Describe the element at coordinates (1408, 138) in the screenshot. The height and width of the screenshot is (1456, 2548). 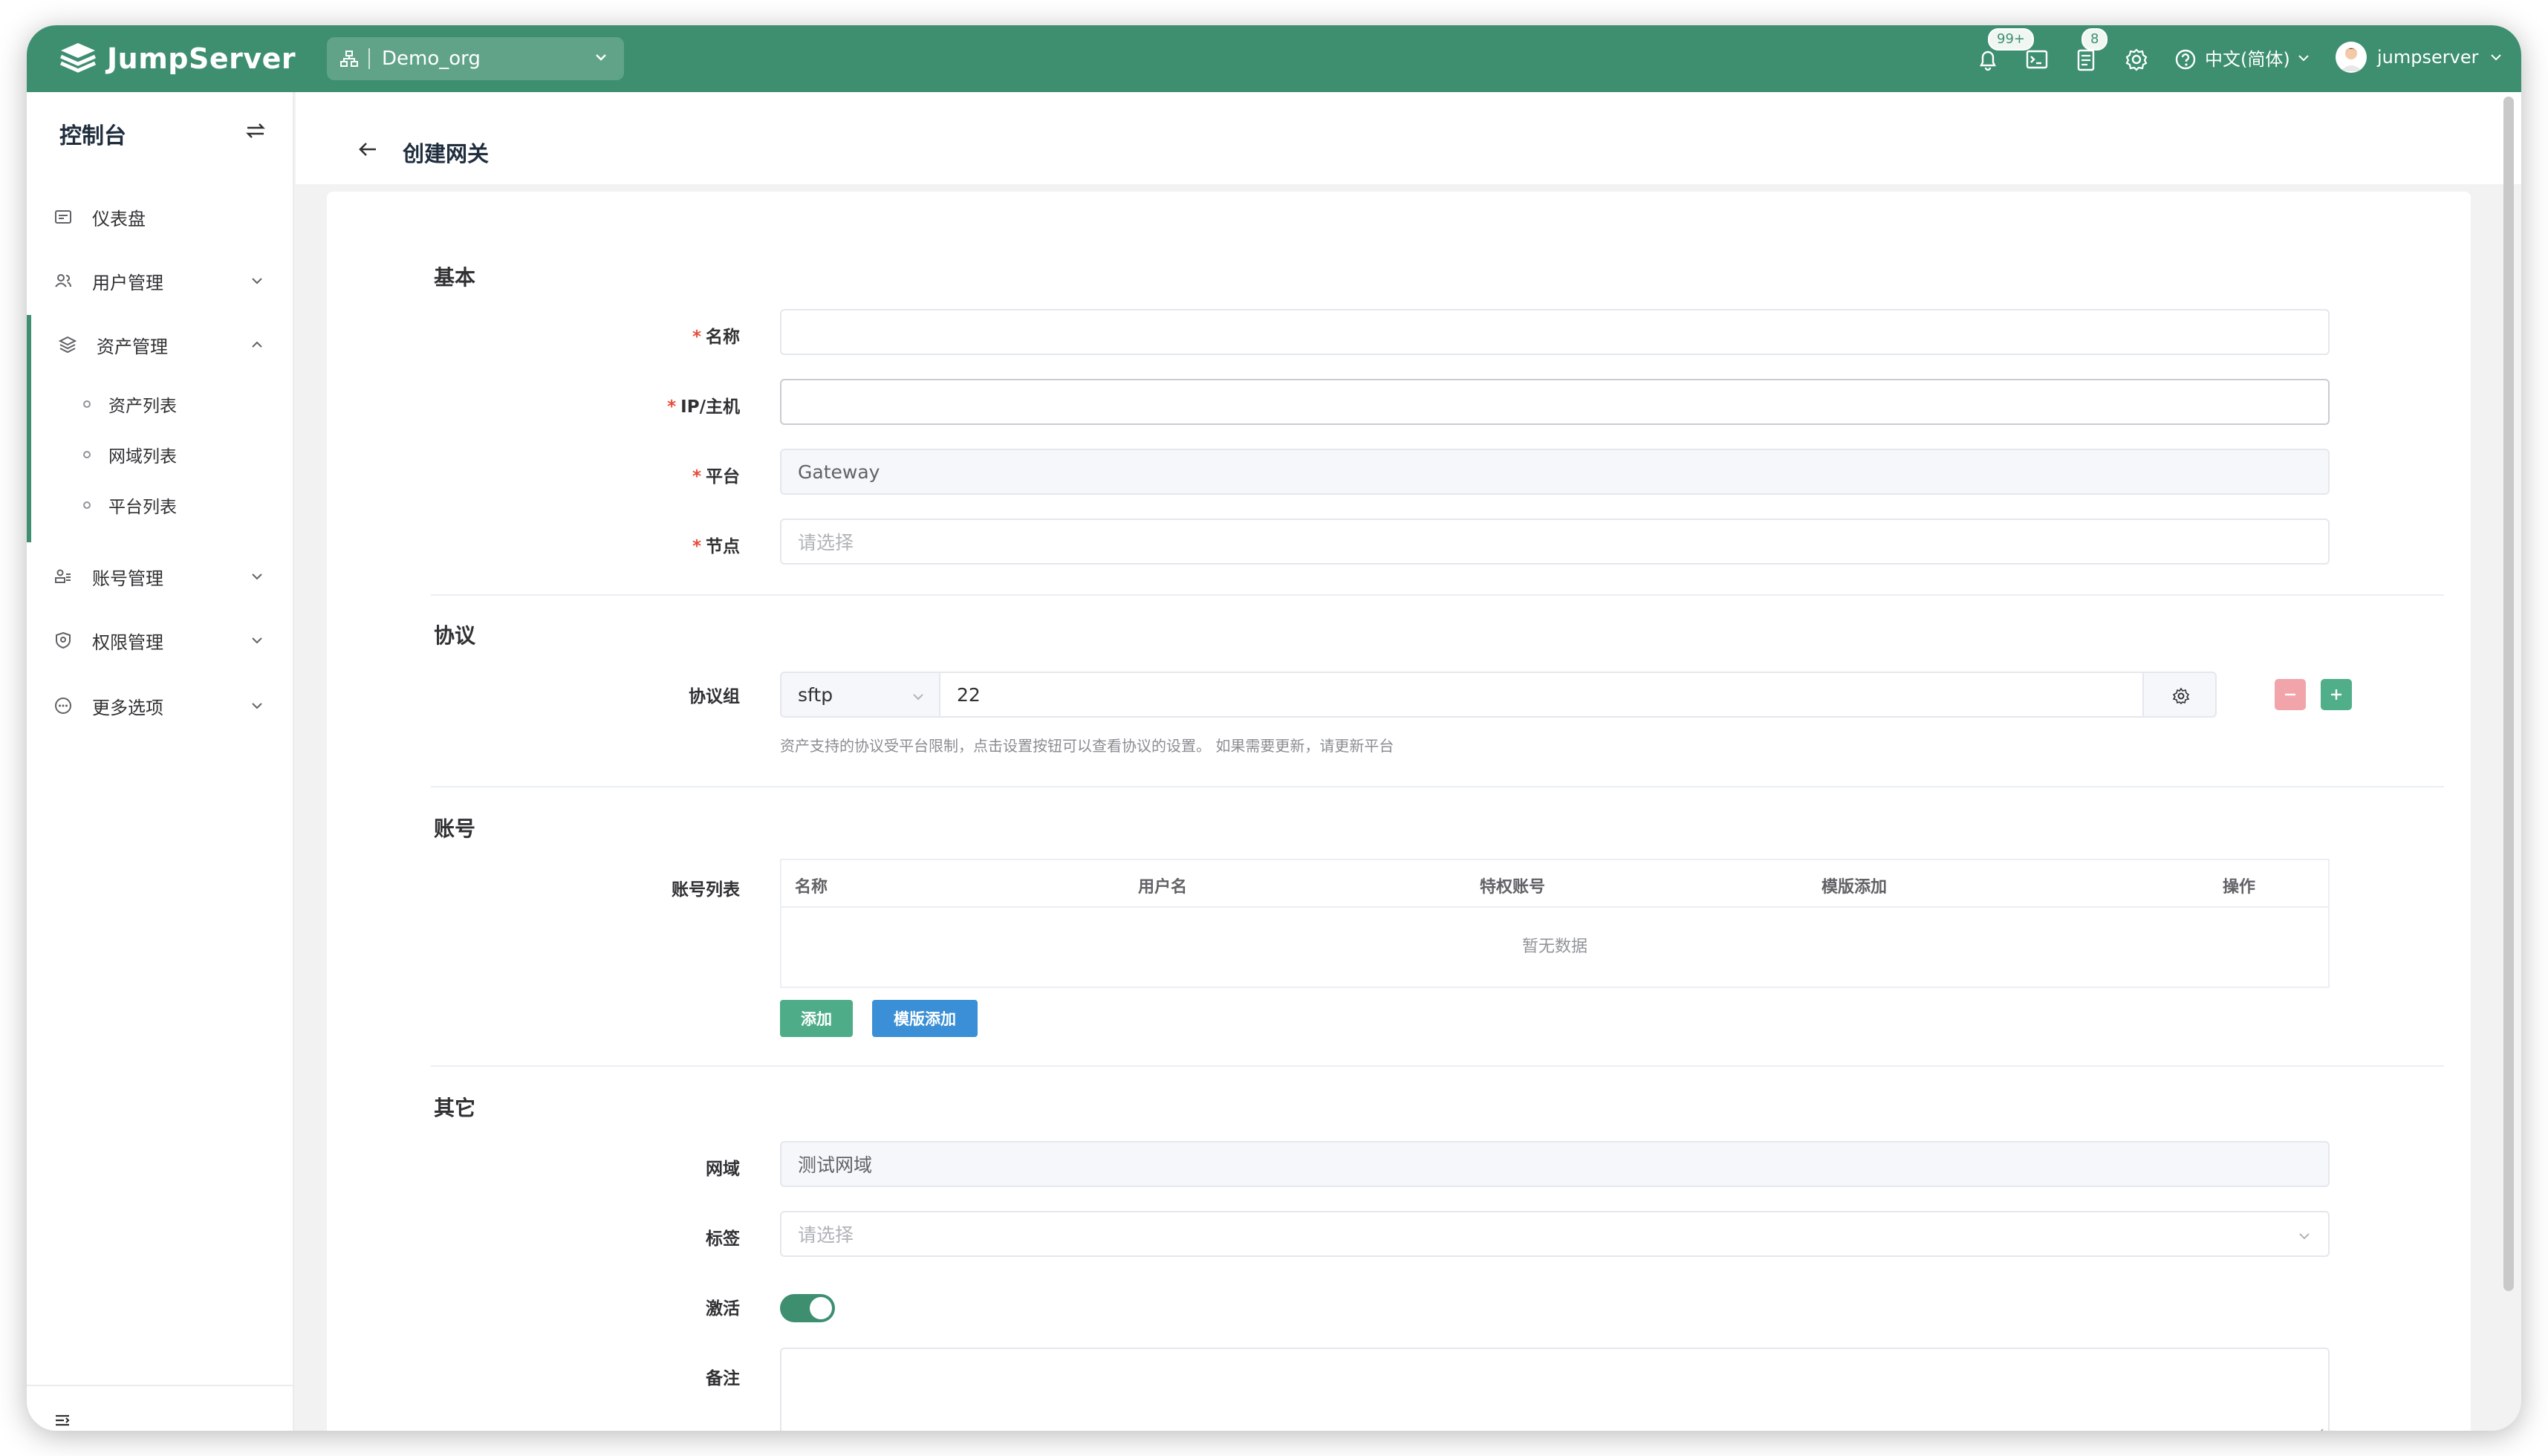
I see `page-header: 创建网关` at that location.